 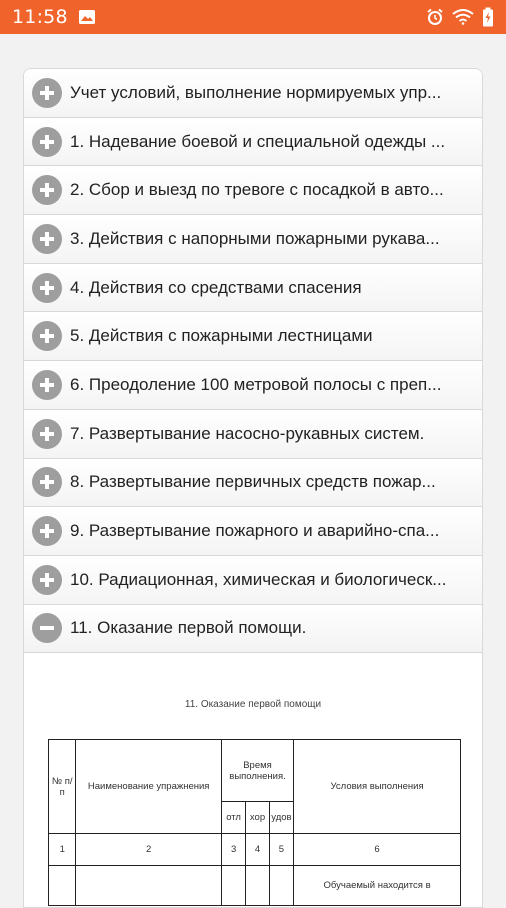 I want to click on table-header-conditions: Условия выполнения, so click(x=377, y=787).